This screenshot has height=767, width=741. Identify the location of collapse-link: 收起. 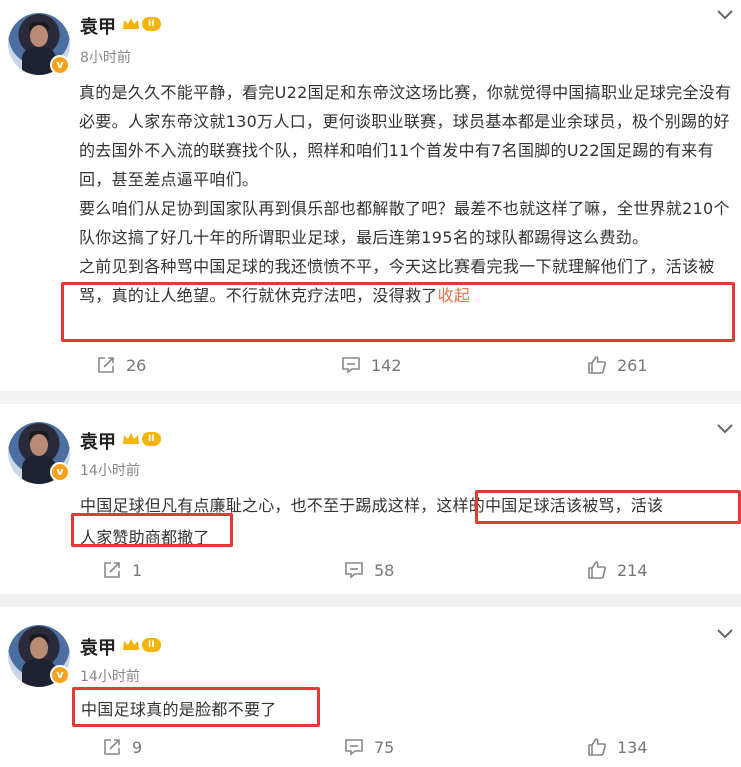
(454, 295).